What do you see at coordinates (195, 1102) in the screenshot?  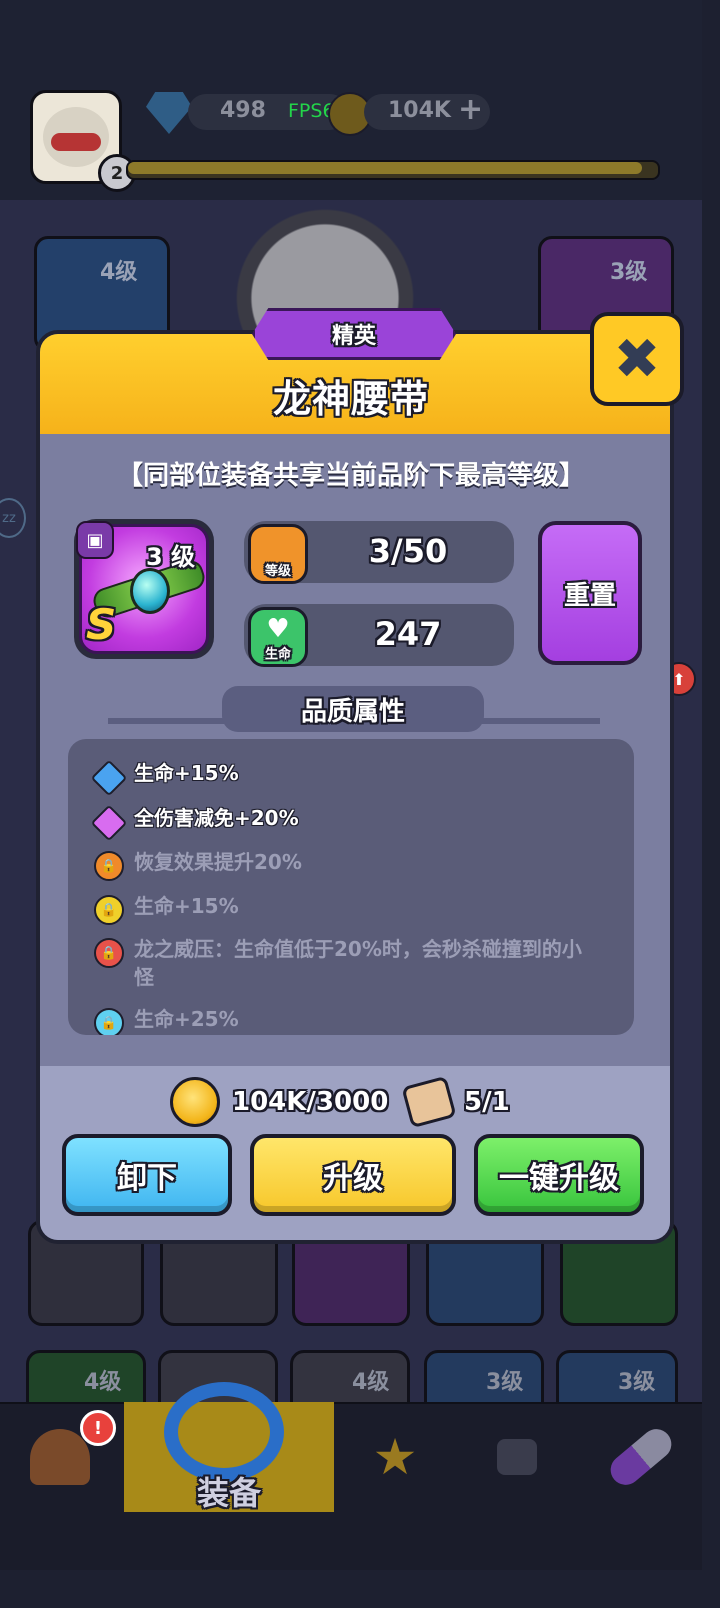 I see `gold-coin-icon` at bounding box center [195, 1102].